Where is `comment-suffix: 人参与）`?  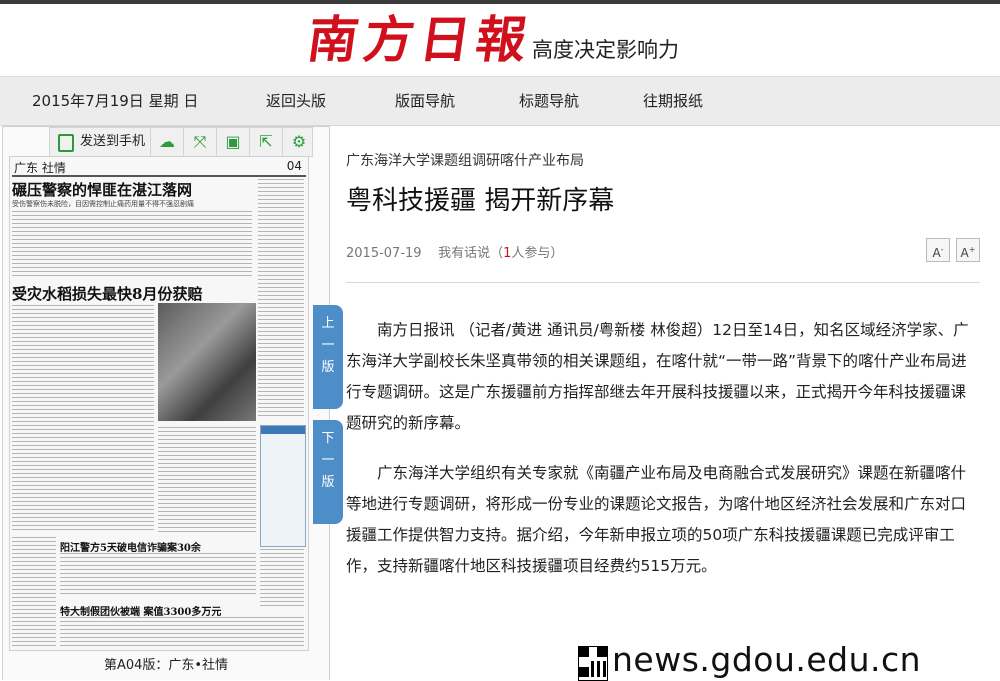
comment-suffix: 人参与） is located at coordinates (537, 253).